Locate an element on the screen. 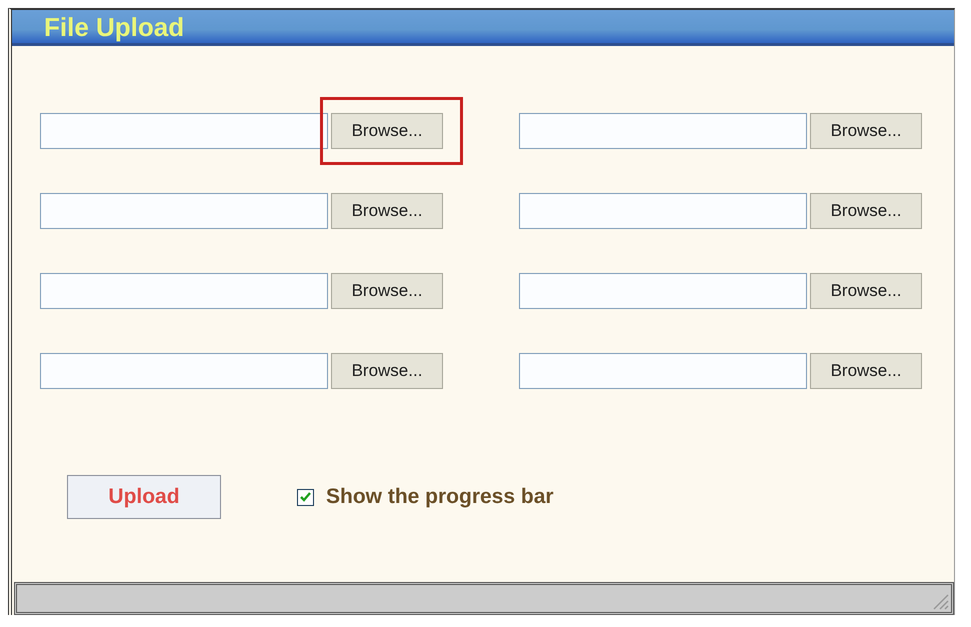 The width and height of the screenshot is (971, 627). upload-button: Upload is located at coordinates (144, 497).